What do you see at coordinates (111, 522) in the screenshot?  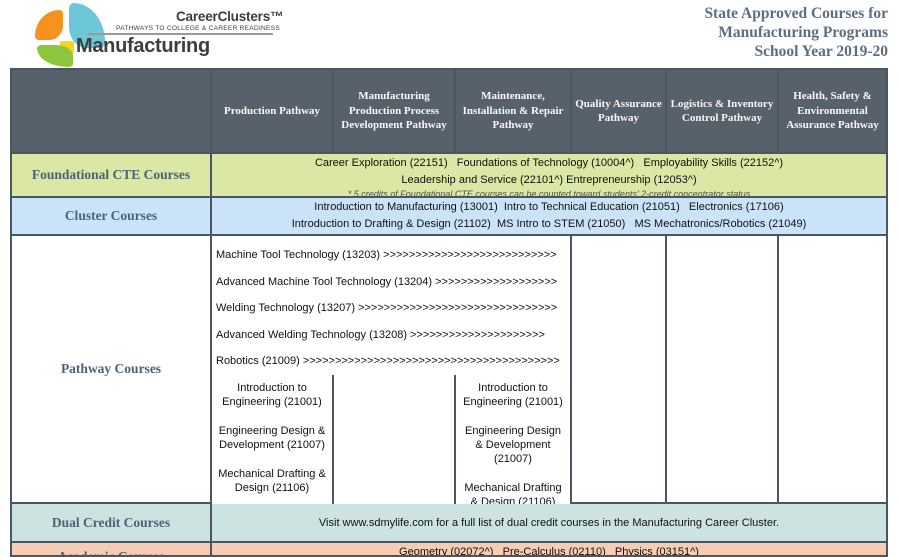 I see `row-label-dual-credit: Dual Credit Courses` at bounding box center [111, 522].